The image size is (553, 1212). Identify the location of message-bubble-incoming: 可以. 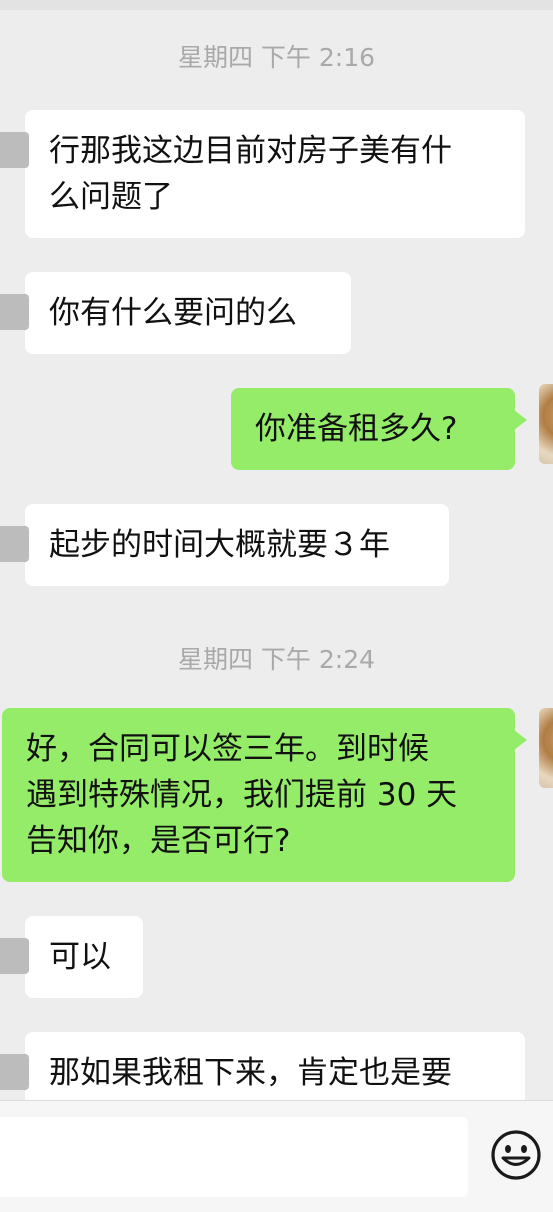
(71, 957).